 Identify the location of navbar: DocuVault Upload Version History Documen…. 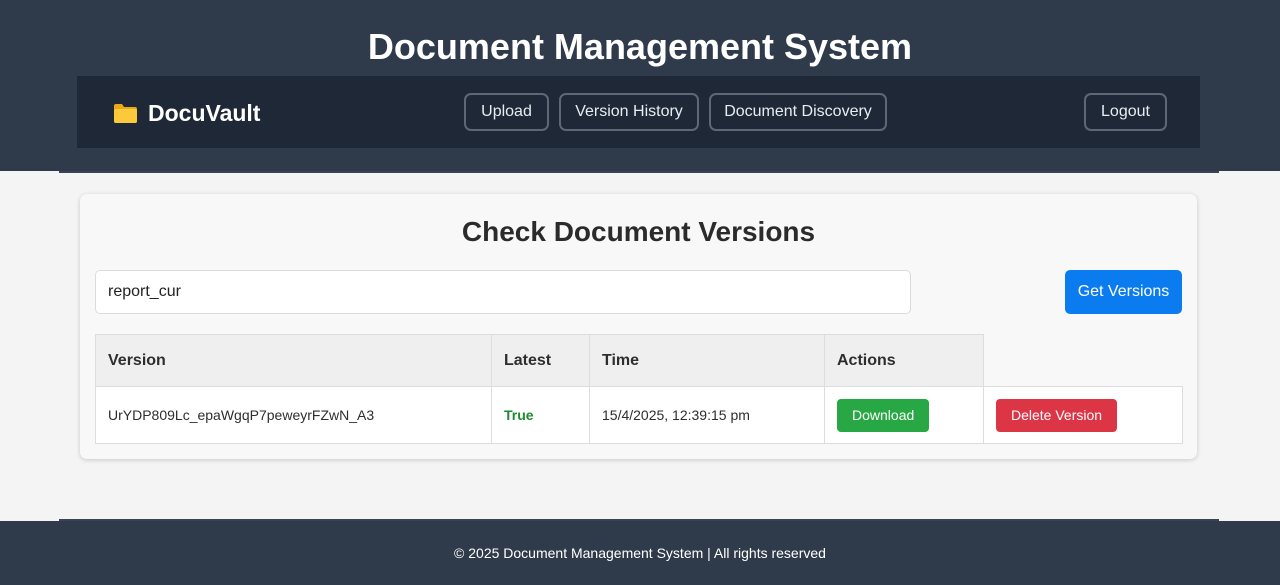
(638, 112).